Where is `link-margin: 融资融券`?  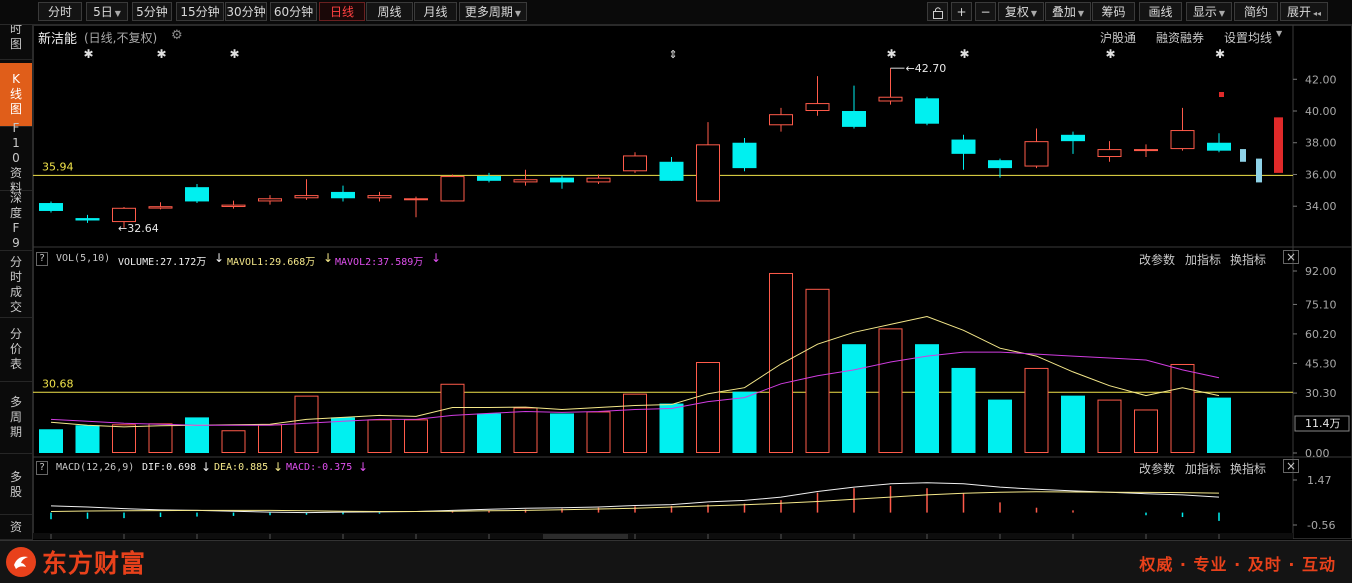 link-margin: 融资融券 is located at coordinates (1180, 37).